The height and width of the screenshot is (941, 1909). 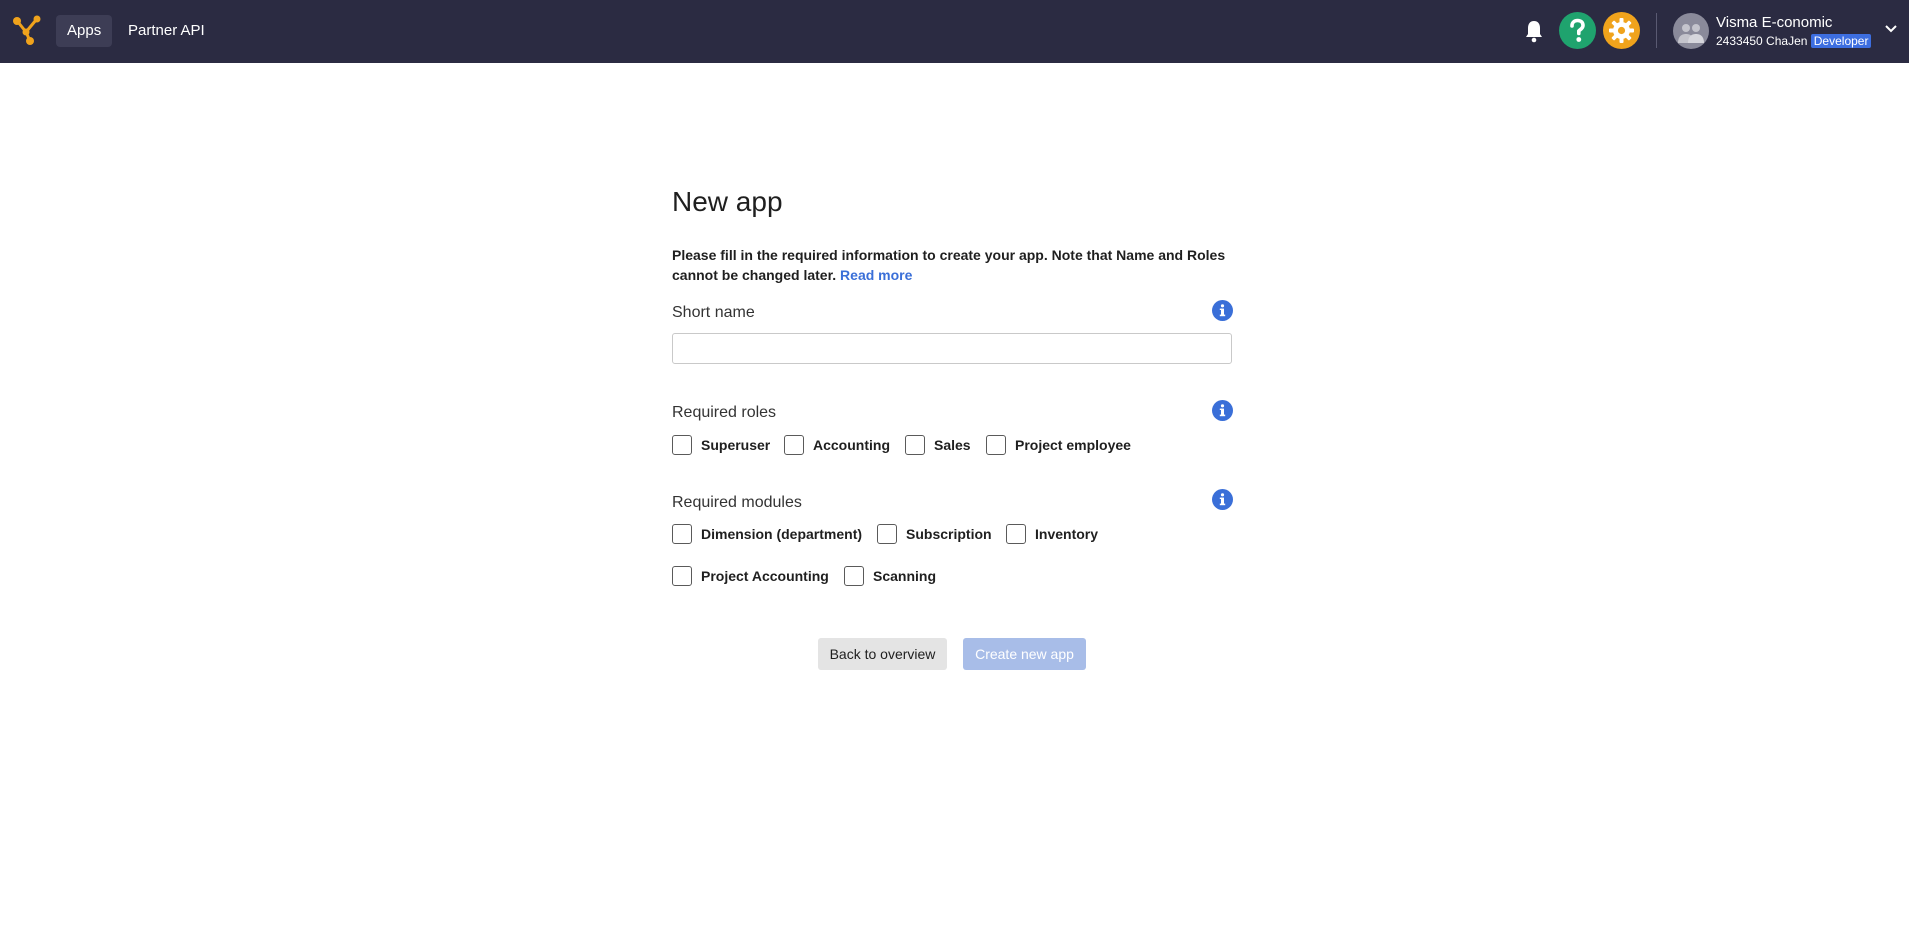 What do you see at coordinates (765, 576) in the screenshot?
I see `checkbox-label: Project Accounting` at bounding box center [765, 576].